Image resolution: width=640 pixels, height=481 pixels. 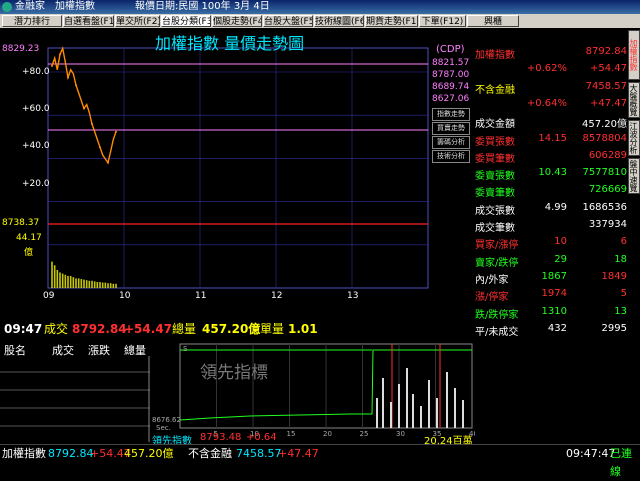 What do you see at coordinates (30, 6) in the screenshot?
I see `app-name: 金融家` at bounding box center [30, 6].